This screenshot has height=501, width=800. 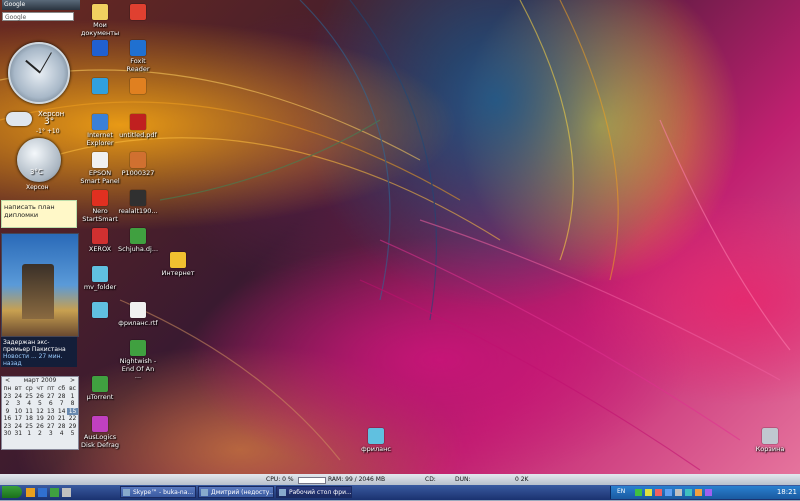 What do you see at coordinates (376, 436) in the screenshot?
I see `icon-freelance-folder-image` at bounding box center [376, 436].